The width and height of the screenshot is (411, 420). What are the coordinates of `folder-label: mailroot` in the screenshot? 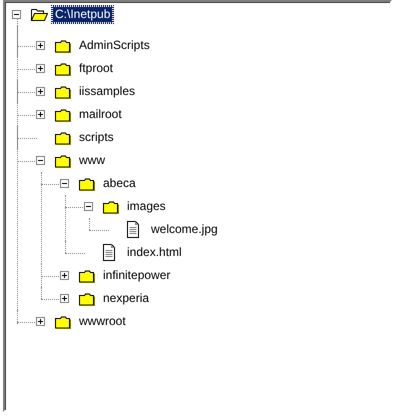 It's located at (100, 114).